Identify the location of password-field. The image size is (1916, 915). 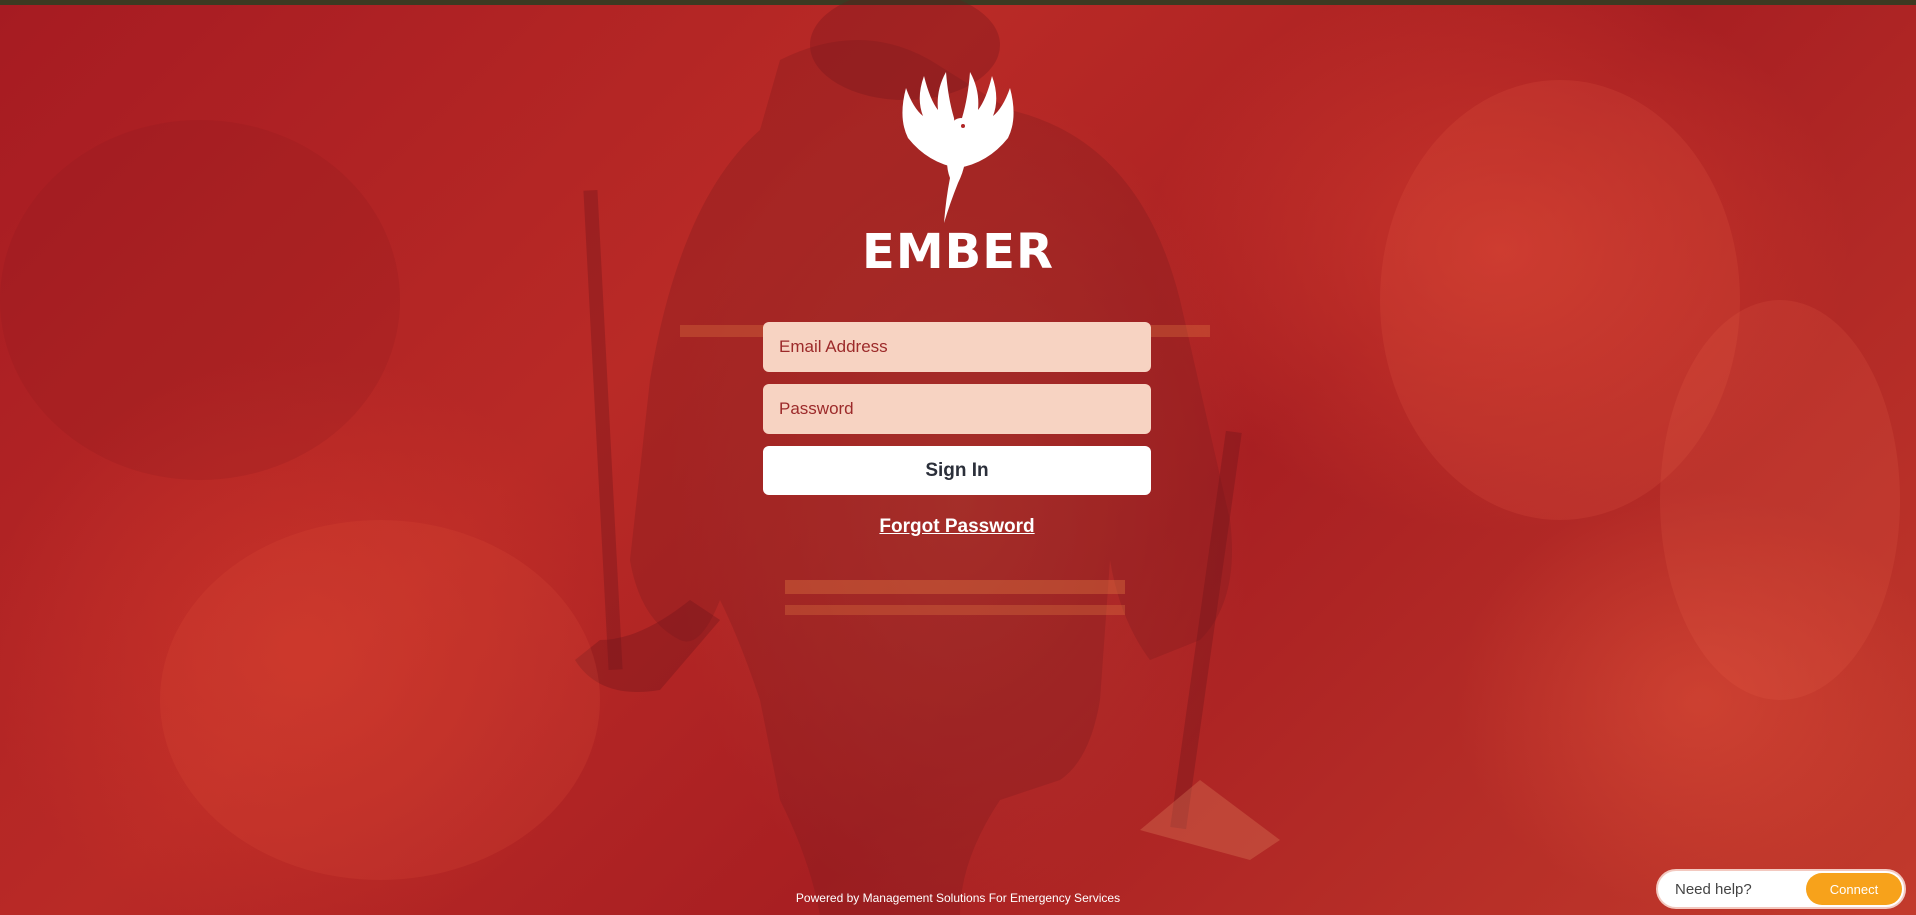
(957, 409).